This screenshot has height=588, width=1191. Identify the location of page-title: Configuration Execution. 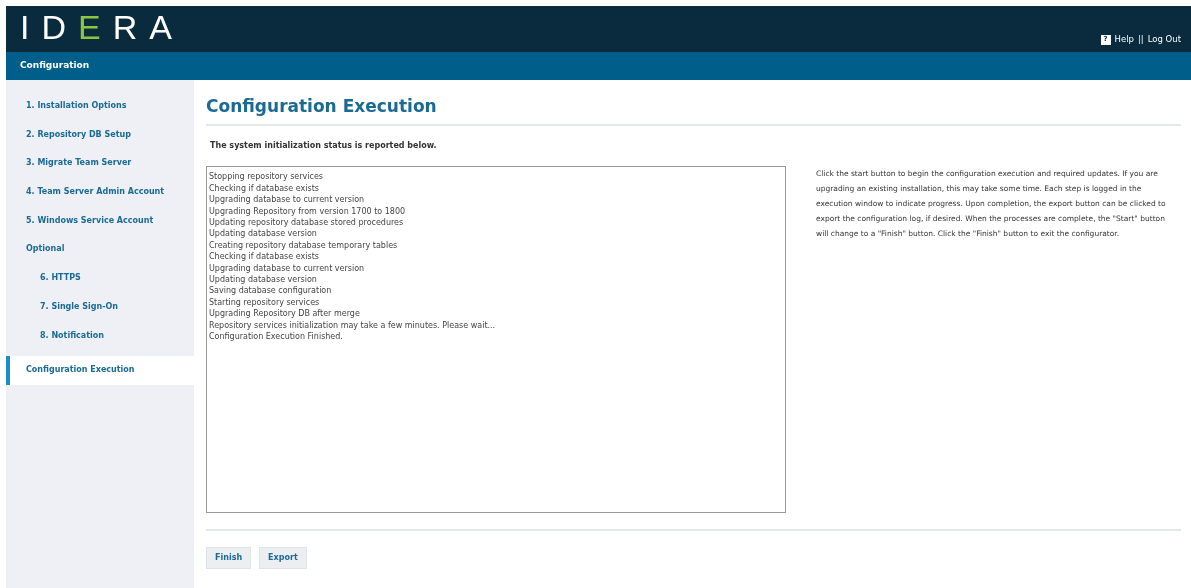
(322, 106).